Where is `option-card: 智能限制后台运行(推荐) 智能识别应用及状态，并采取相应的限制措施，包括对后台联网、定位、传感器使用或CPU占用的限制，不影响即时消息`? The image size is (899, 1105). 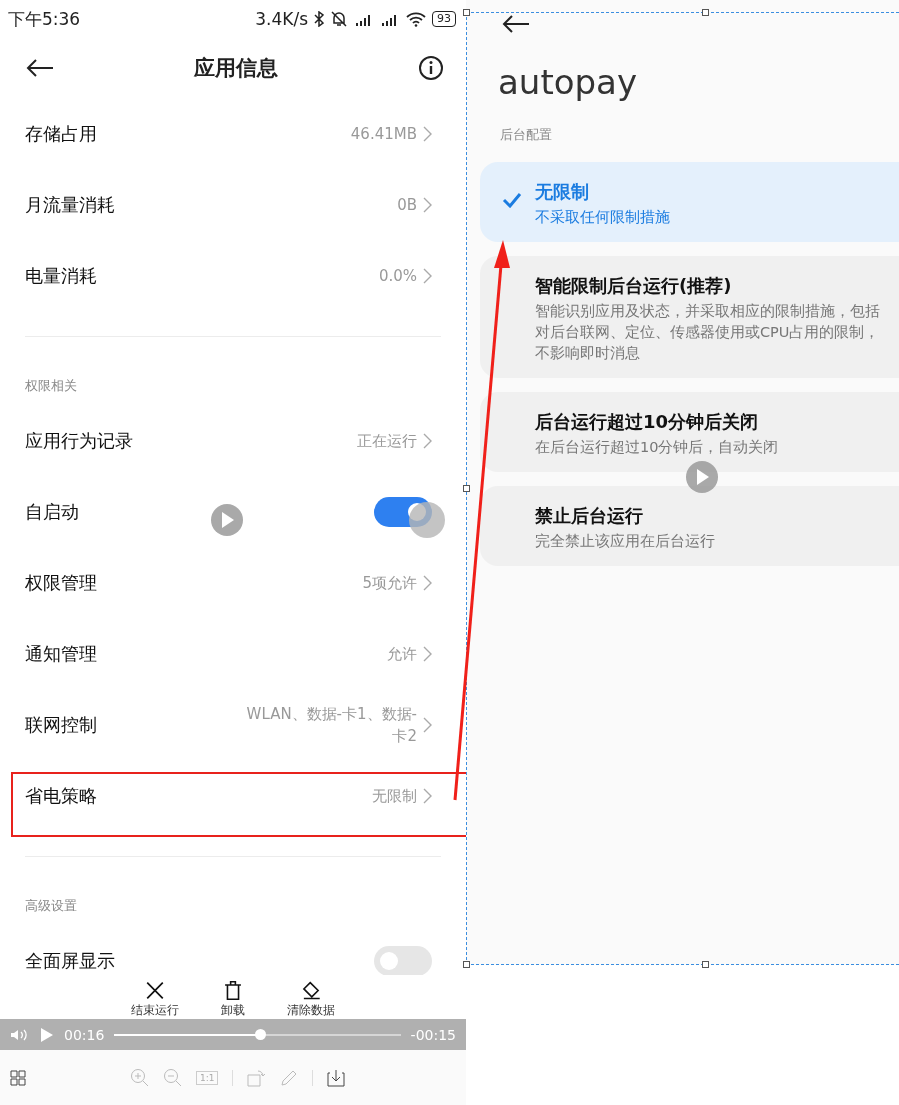 option-card: 智能限制后台运行(推荐) 智能识别应用及状态，并采取相应的限制措施，包括对后台联网、定位、传感器使用或CPU占用的限制，不影响即时消息 is located at coordinates (689, 317).